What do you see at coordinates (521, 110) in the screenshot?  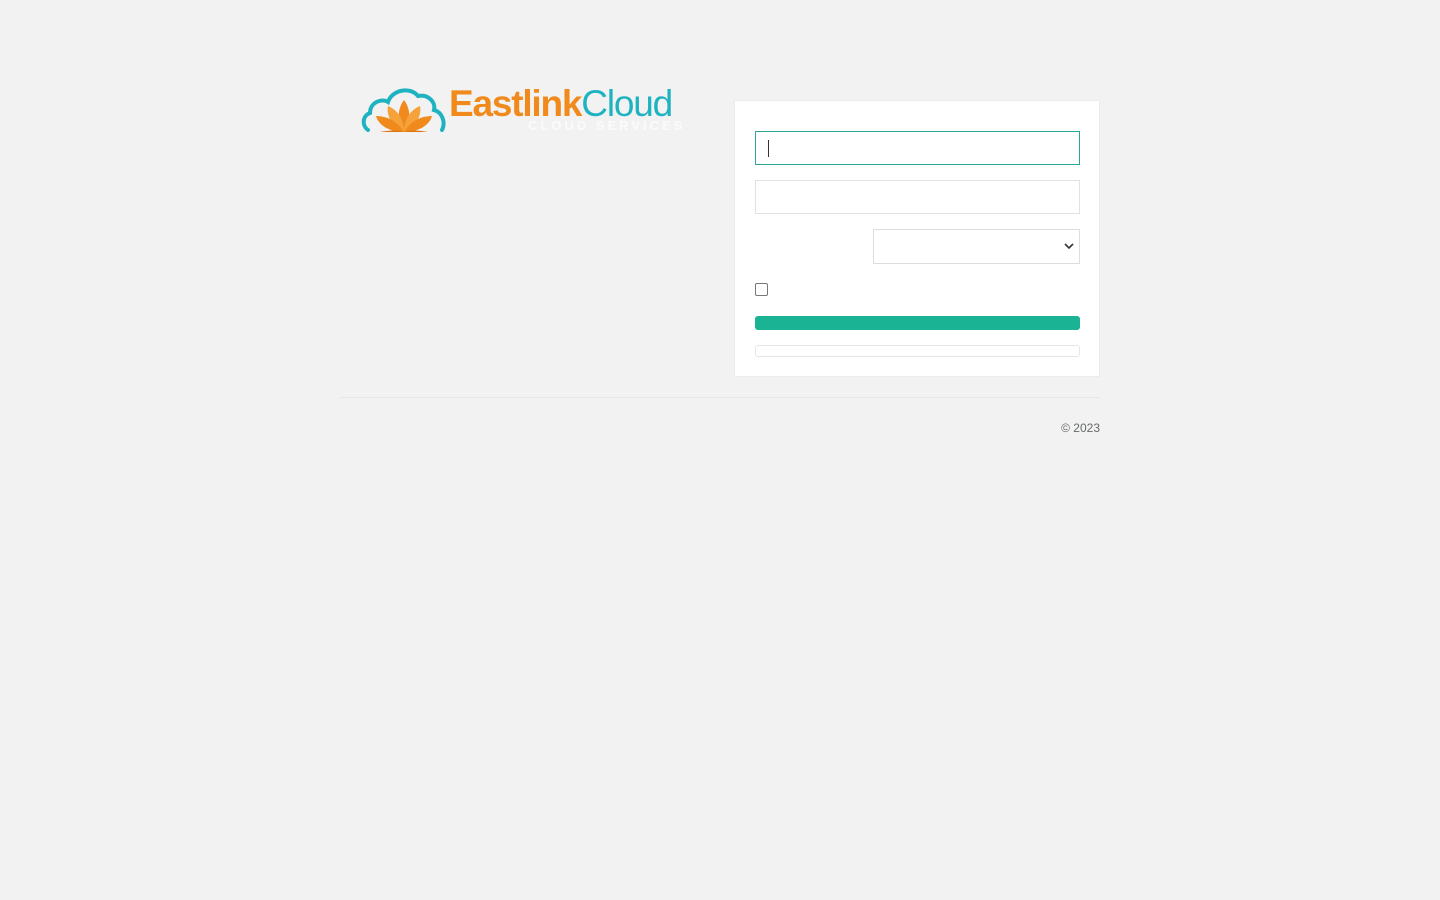 I see `eastlink-cloud-logo: EastlinkCloud CLOUD SERVICES` at bounding box center [521, 110].